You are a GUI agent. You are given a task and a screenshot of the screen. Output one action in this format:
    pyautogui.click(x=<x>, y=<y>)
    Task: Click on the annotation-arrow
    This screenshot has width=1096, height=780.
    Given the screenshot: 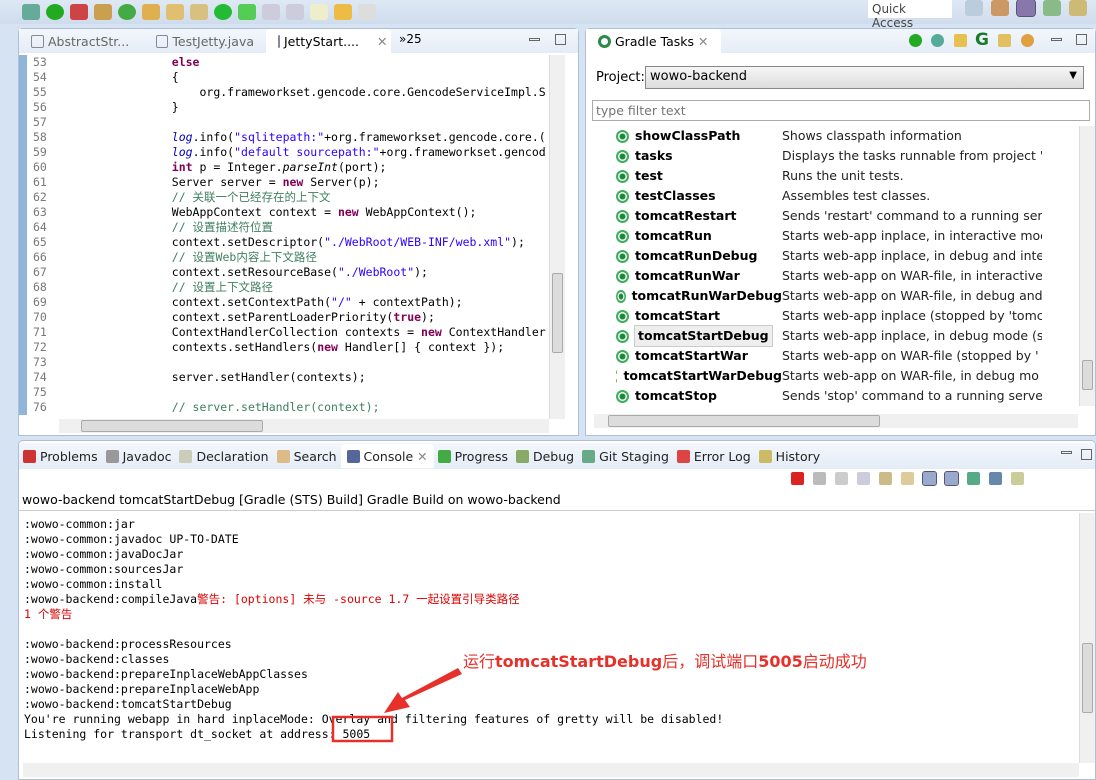 What is the action you would take?
    pyautogui.click(x=396, y=705)
    